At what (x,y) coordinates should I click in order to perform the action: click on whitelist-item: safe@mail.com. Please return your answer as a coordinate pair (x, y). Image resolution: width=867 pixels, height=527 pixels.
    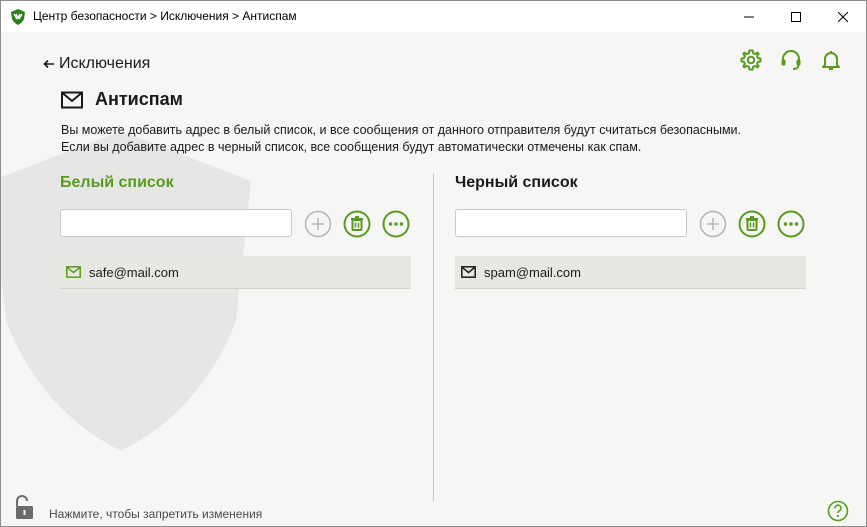
    Looking at the image, I should click on (235, 272).